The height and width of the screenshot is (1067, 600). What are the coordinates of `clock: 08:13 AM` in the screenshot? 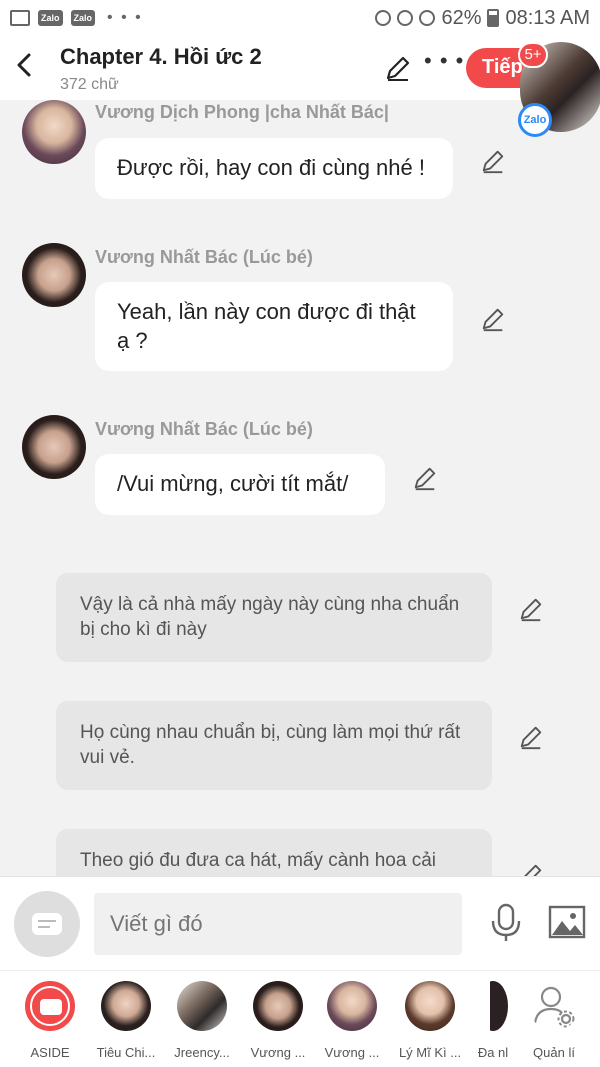 It's located at (547, 17).